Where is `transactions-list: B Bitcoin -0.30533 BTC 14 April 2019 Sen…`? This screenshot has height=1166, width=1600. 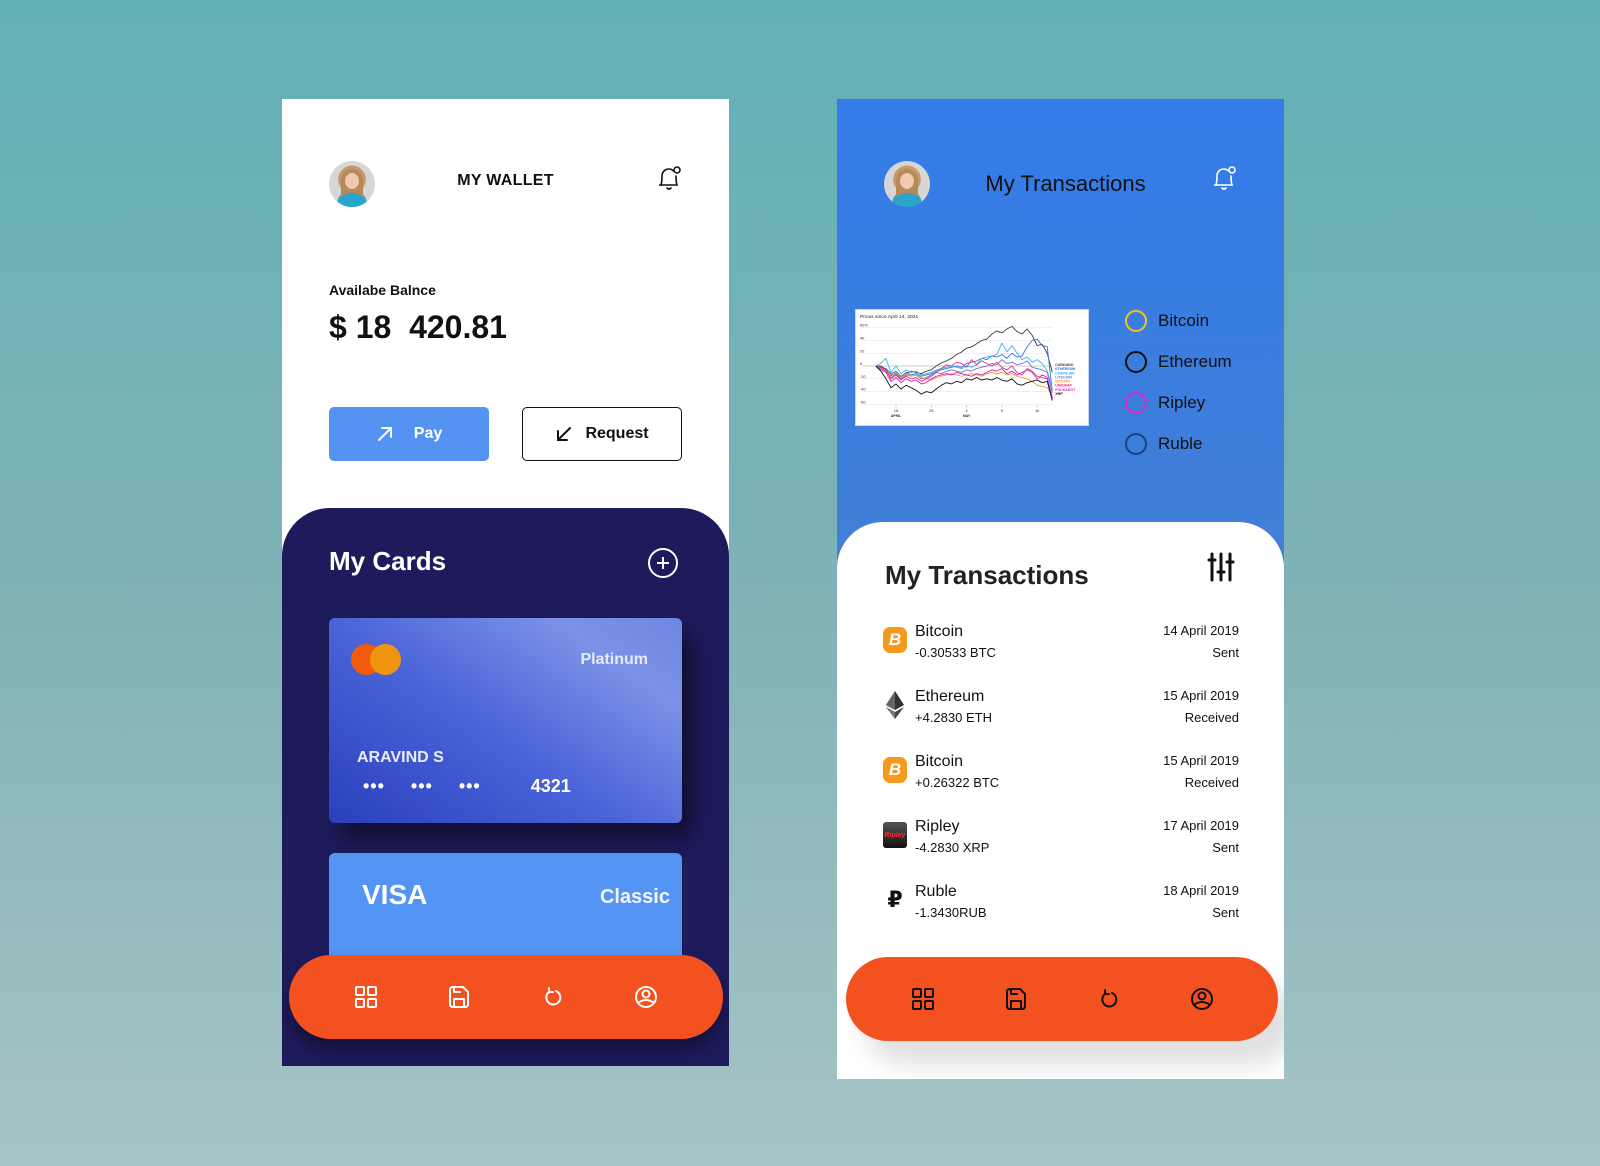 transactions-list: B Bitcoin -0.30533 BTC 14 April 2019 Sen… is located at coordinates (1061, 785).